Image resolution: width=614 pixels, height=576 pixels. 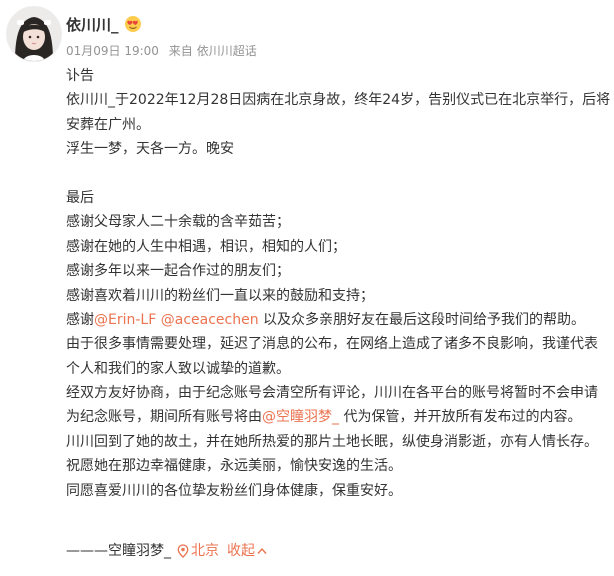 I want to click on text-line: 由于很多事情需要处理，延迟了消息的公布，在网络上造成了诸多不良影响，我谨代表, so click(x=332, y=344).